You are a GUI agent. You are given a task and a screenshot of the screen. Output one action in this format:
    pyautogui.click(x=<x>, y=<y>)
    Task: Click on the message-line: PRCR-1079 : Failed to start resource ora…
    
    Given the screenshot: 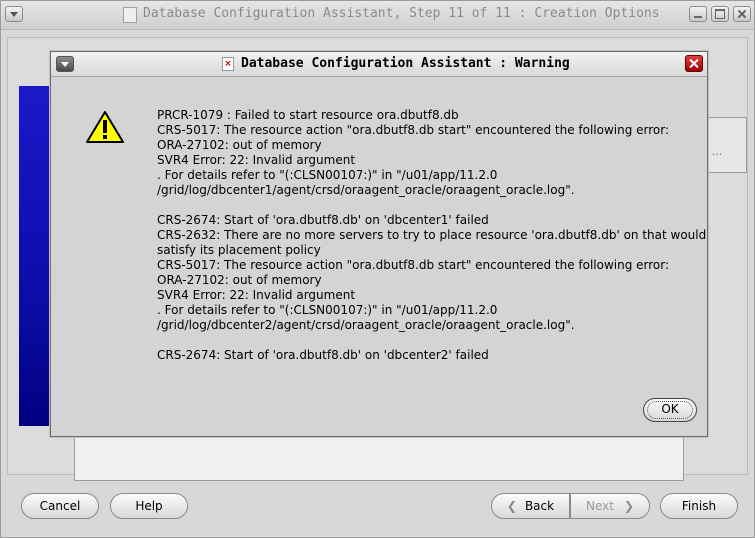 What is the action you would take?
    pyautogui.click(x=308, y=115)
    